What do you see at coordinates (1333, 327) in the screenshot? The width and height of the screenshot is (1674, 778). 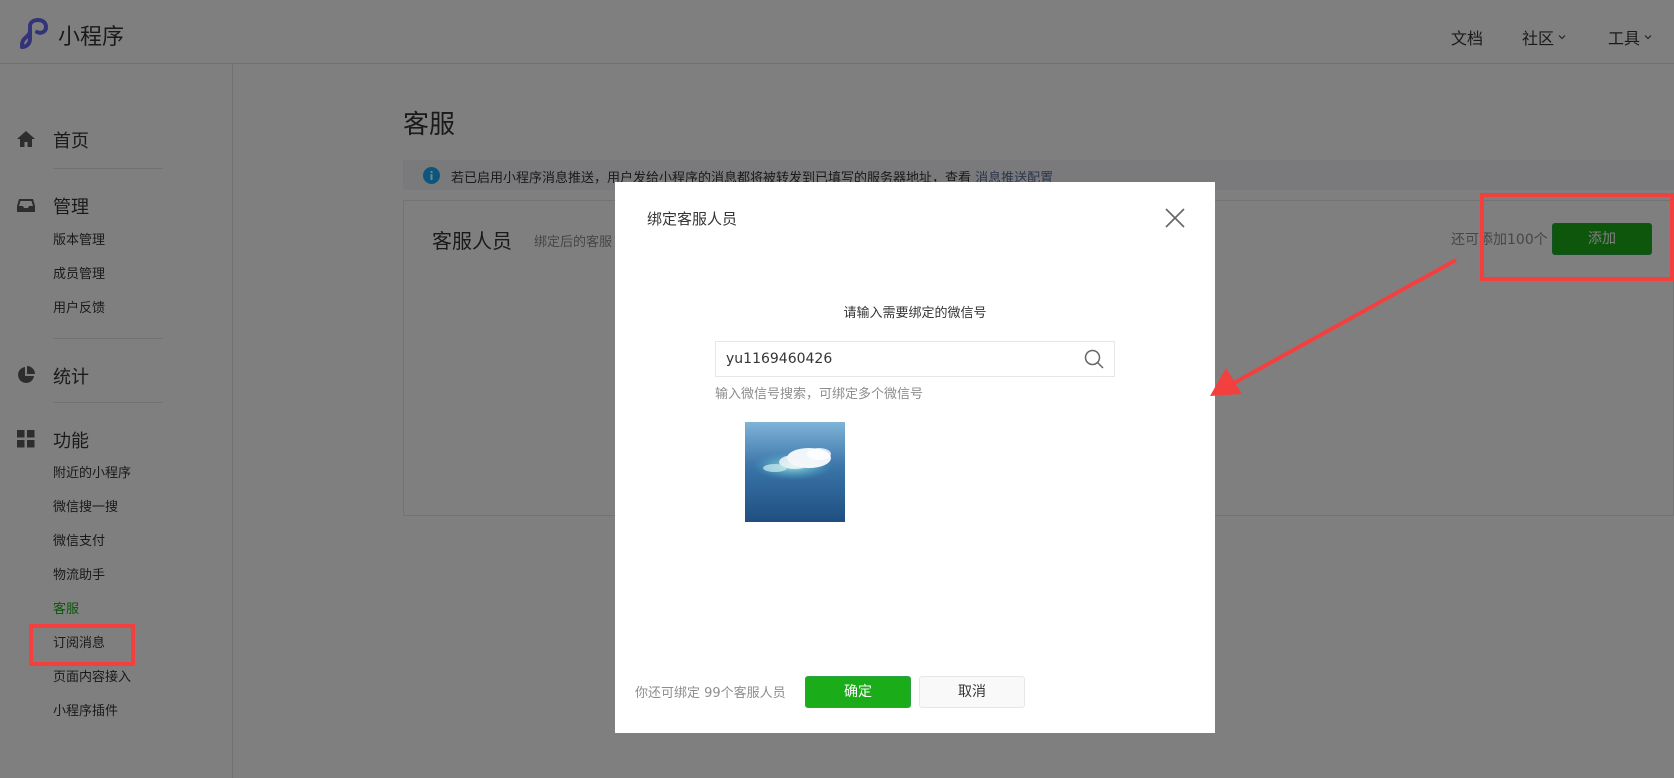 I see `arrow-annotation-icon` at bounding box center [1333, 327].